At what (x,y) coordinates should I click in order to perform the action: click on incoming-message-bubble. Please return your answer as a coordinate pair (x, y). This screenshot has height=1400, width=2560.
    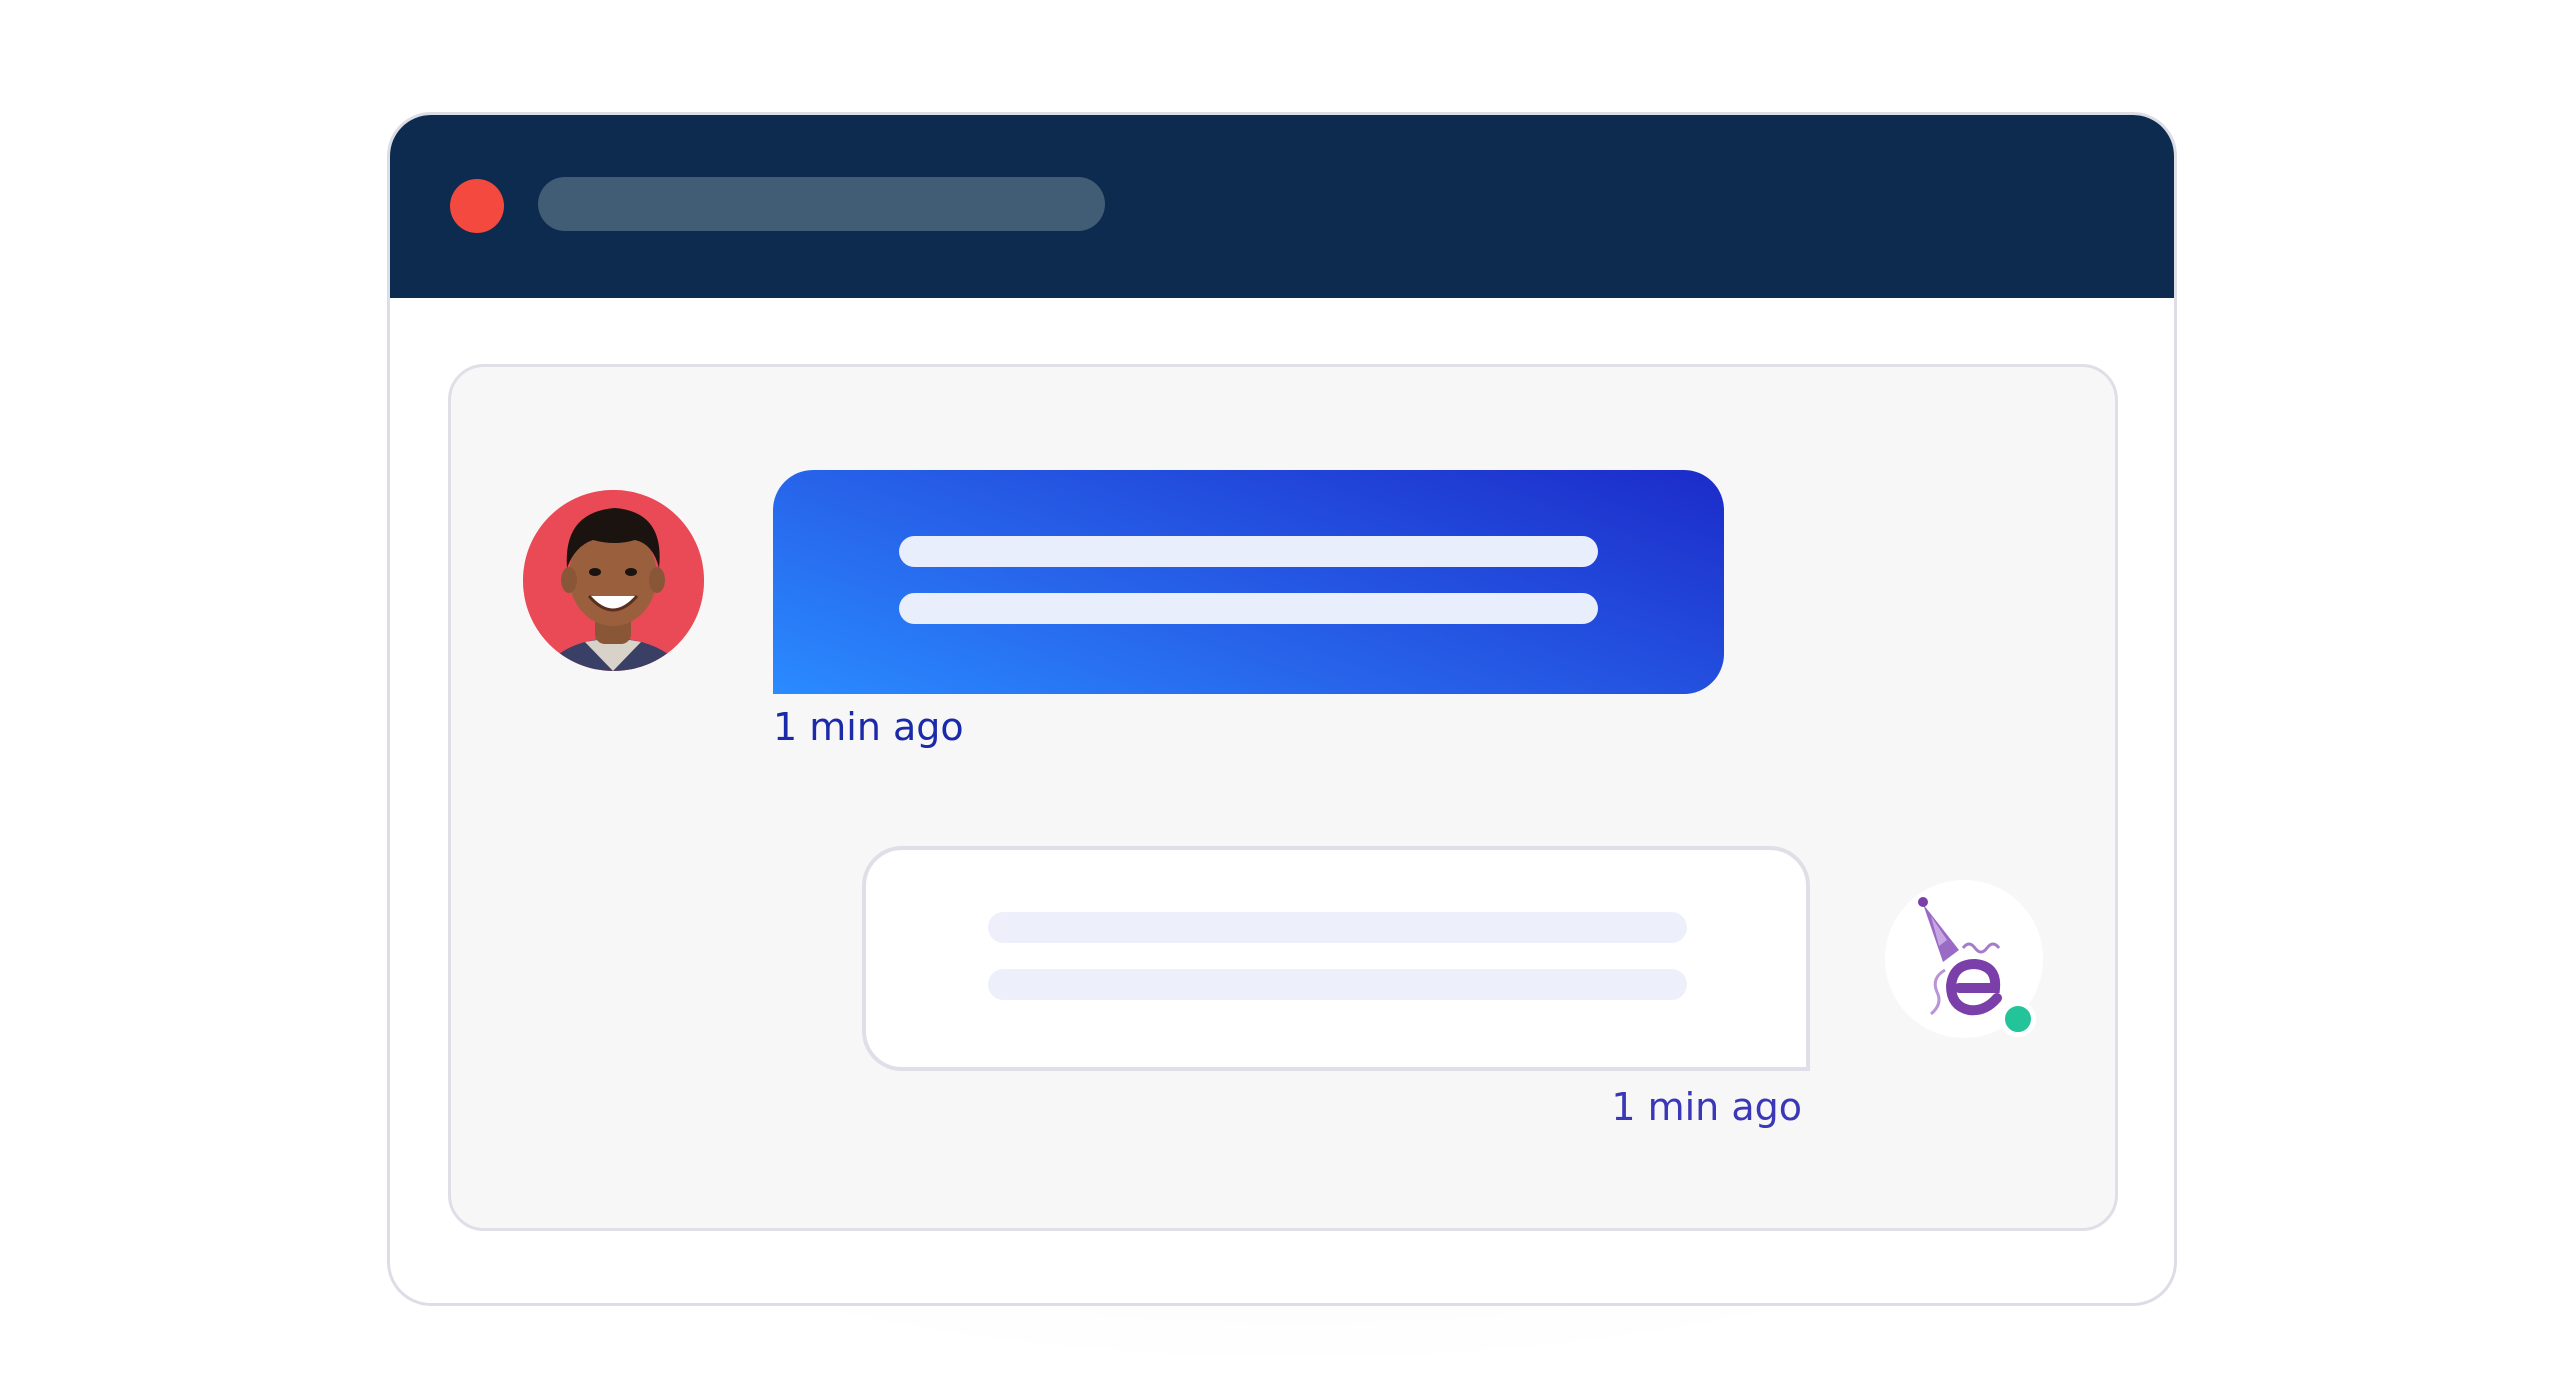
    Looking at the image, I should click on (1248, 582).